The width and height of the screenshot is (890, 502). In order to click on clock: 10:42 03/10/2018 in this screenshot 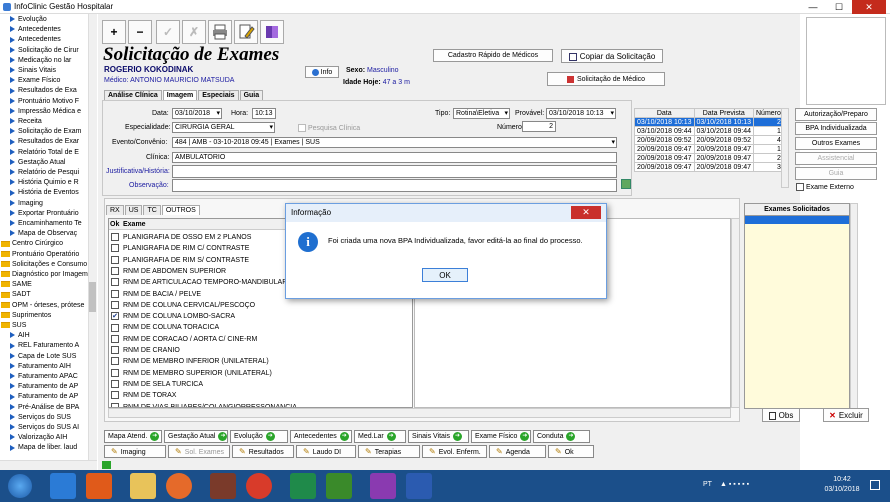, I will do `click(842, 485)`.